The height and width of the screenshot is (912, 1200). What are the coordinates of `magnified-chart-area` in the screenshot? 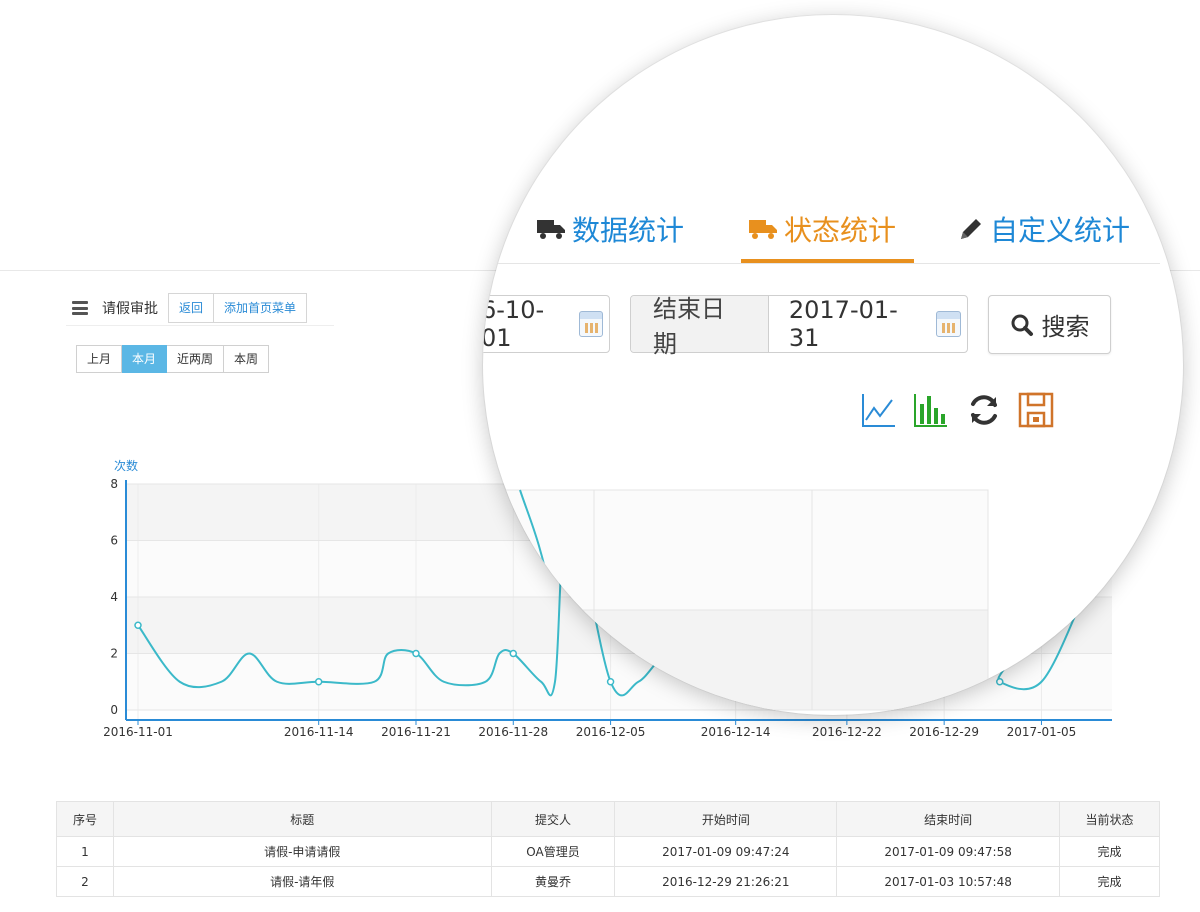 It's located at (739, 600).